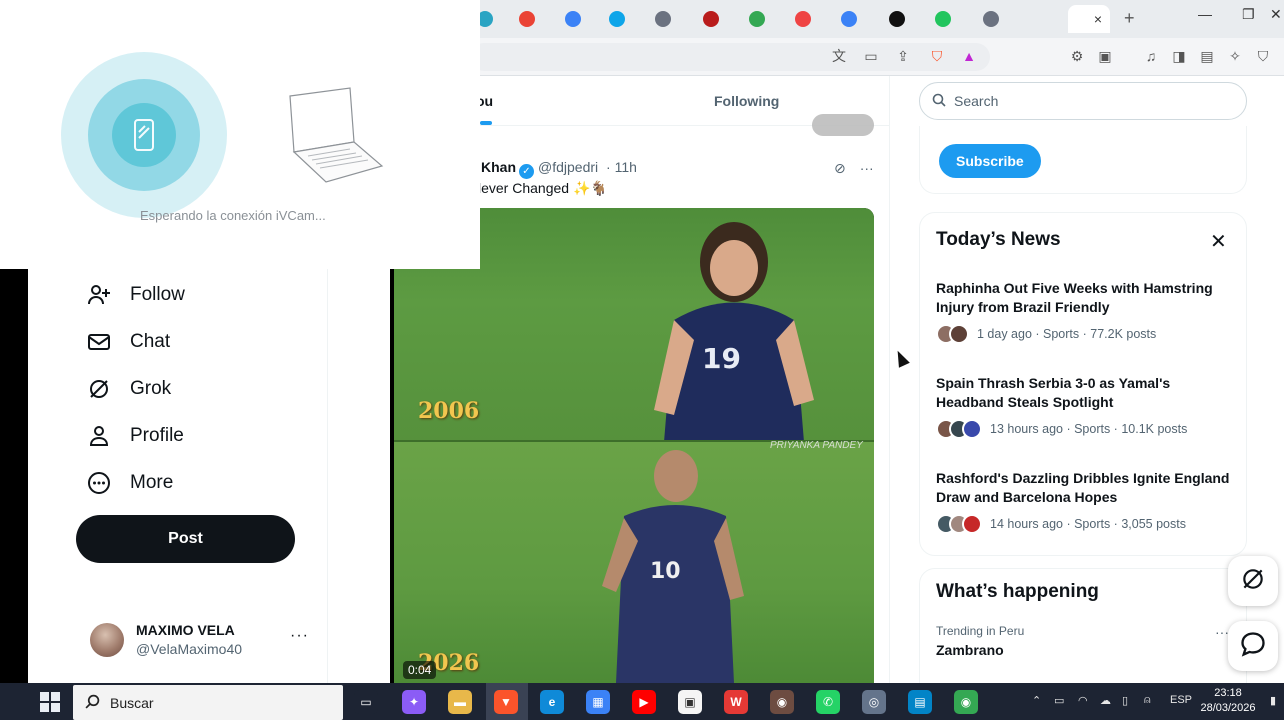 The height and width of the screenshot is (720, 1284). I want to click on wifi-icon: ◠, so click(1083, 700).